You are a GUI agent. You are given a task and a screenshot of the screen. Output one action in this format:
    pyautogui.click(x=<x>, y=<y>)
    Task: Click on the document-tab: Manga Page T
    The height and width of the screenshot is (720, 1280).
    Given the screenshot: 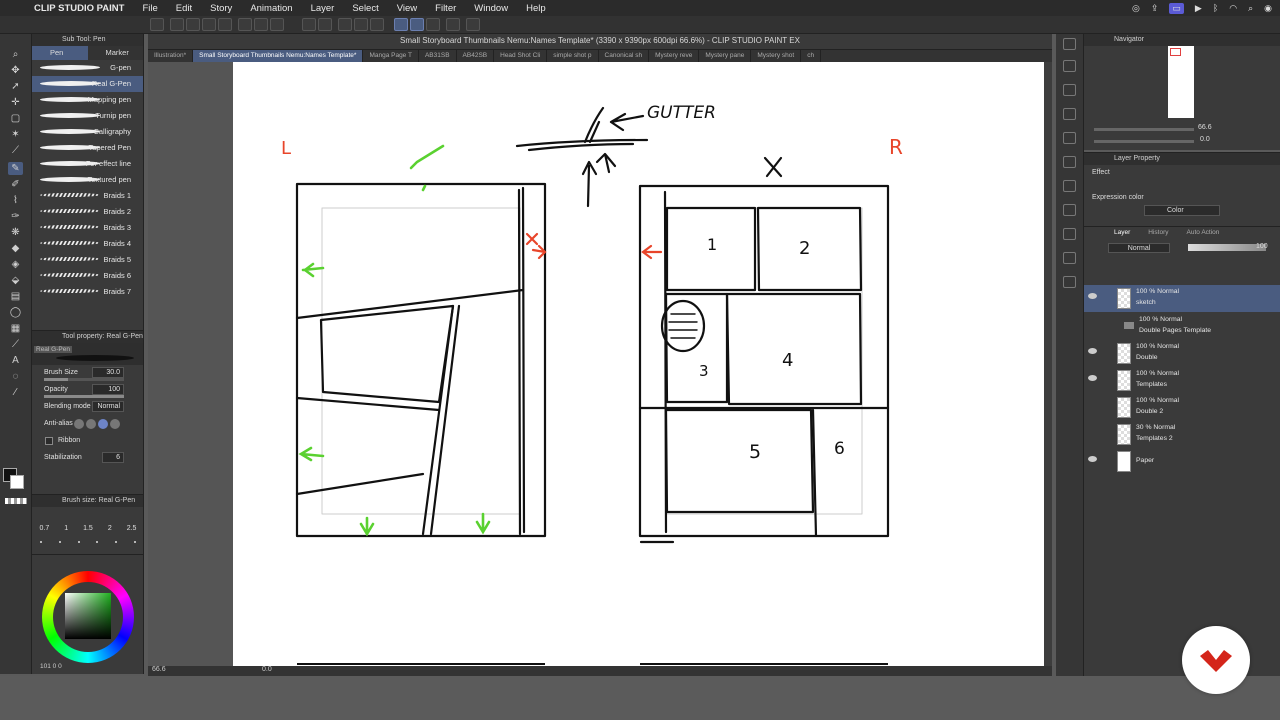 What is the action you would take?
    pyautogui.click(x=391, y=56)
    